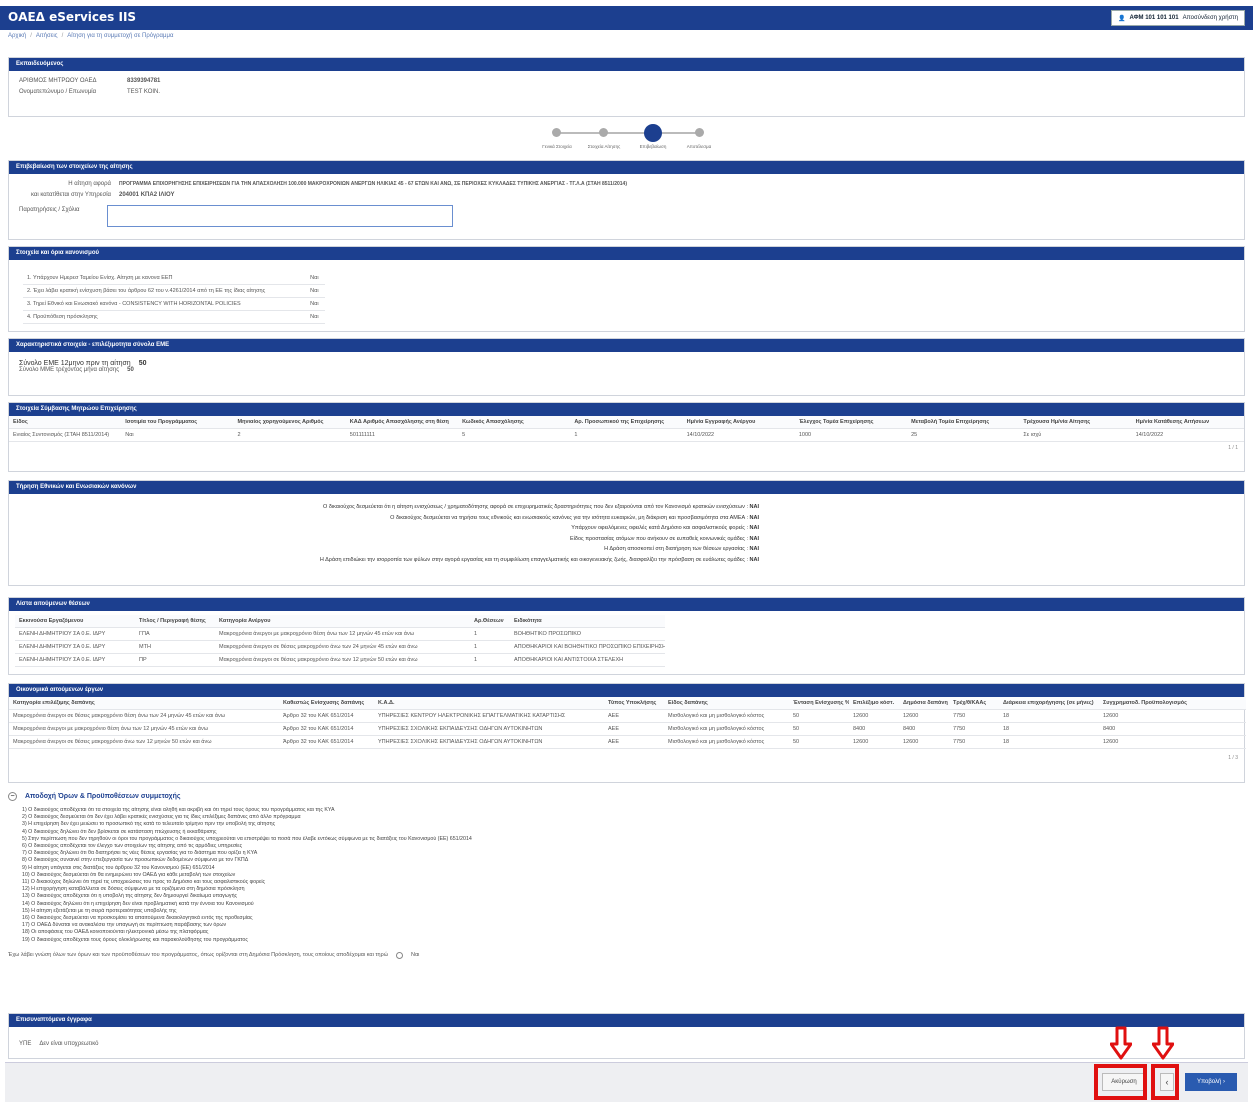 Image resolution: width=1253 pixels, height=1106 pixels. I want to click on user-menu: 👤 ΑΦΜ 101 101 101 Αποσύνδεση χρήστη, so click(1177, 18).